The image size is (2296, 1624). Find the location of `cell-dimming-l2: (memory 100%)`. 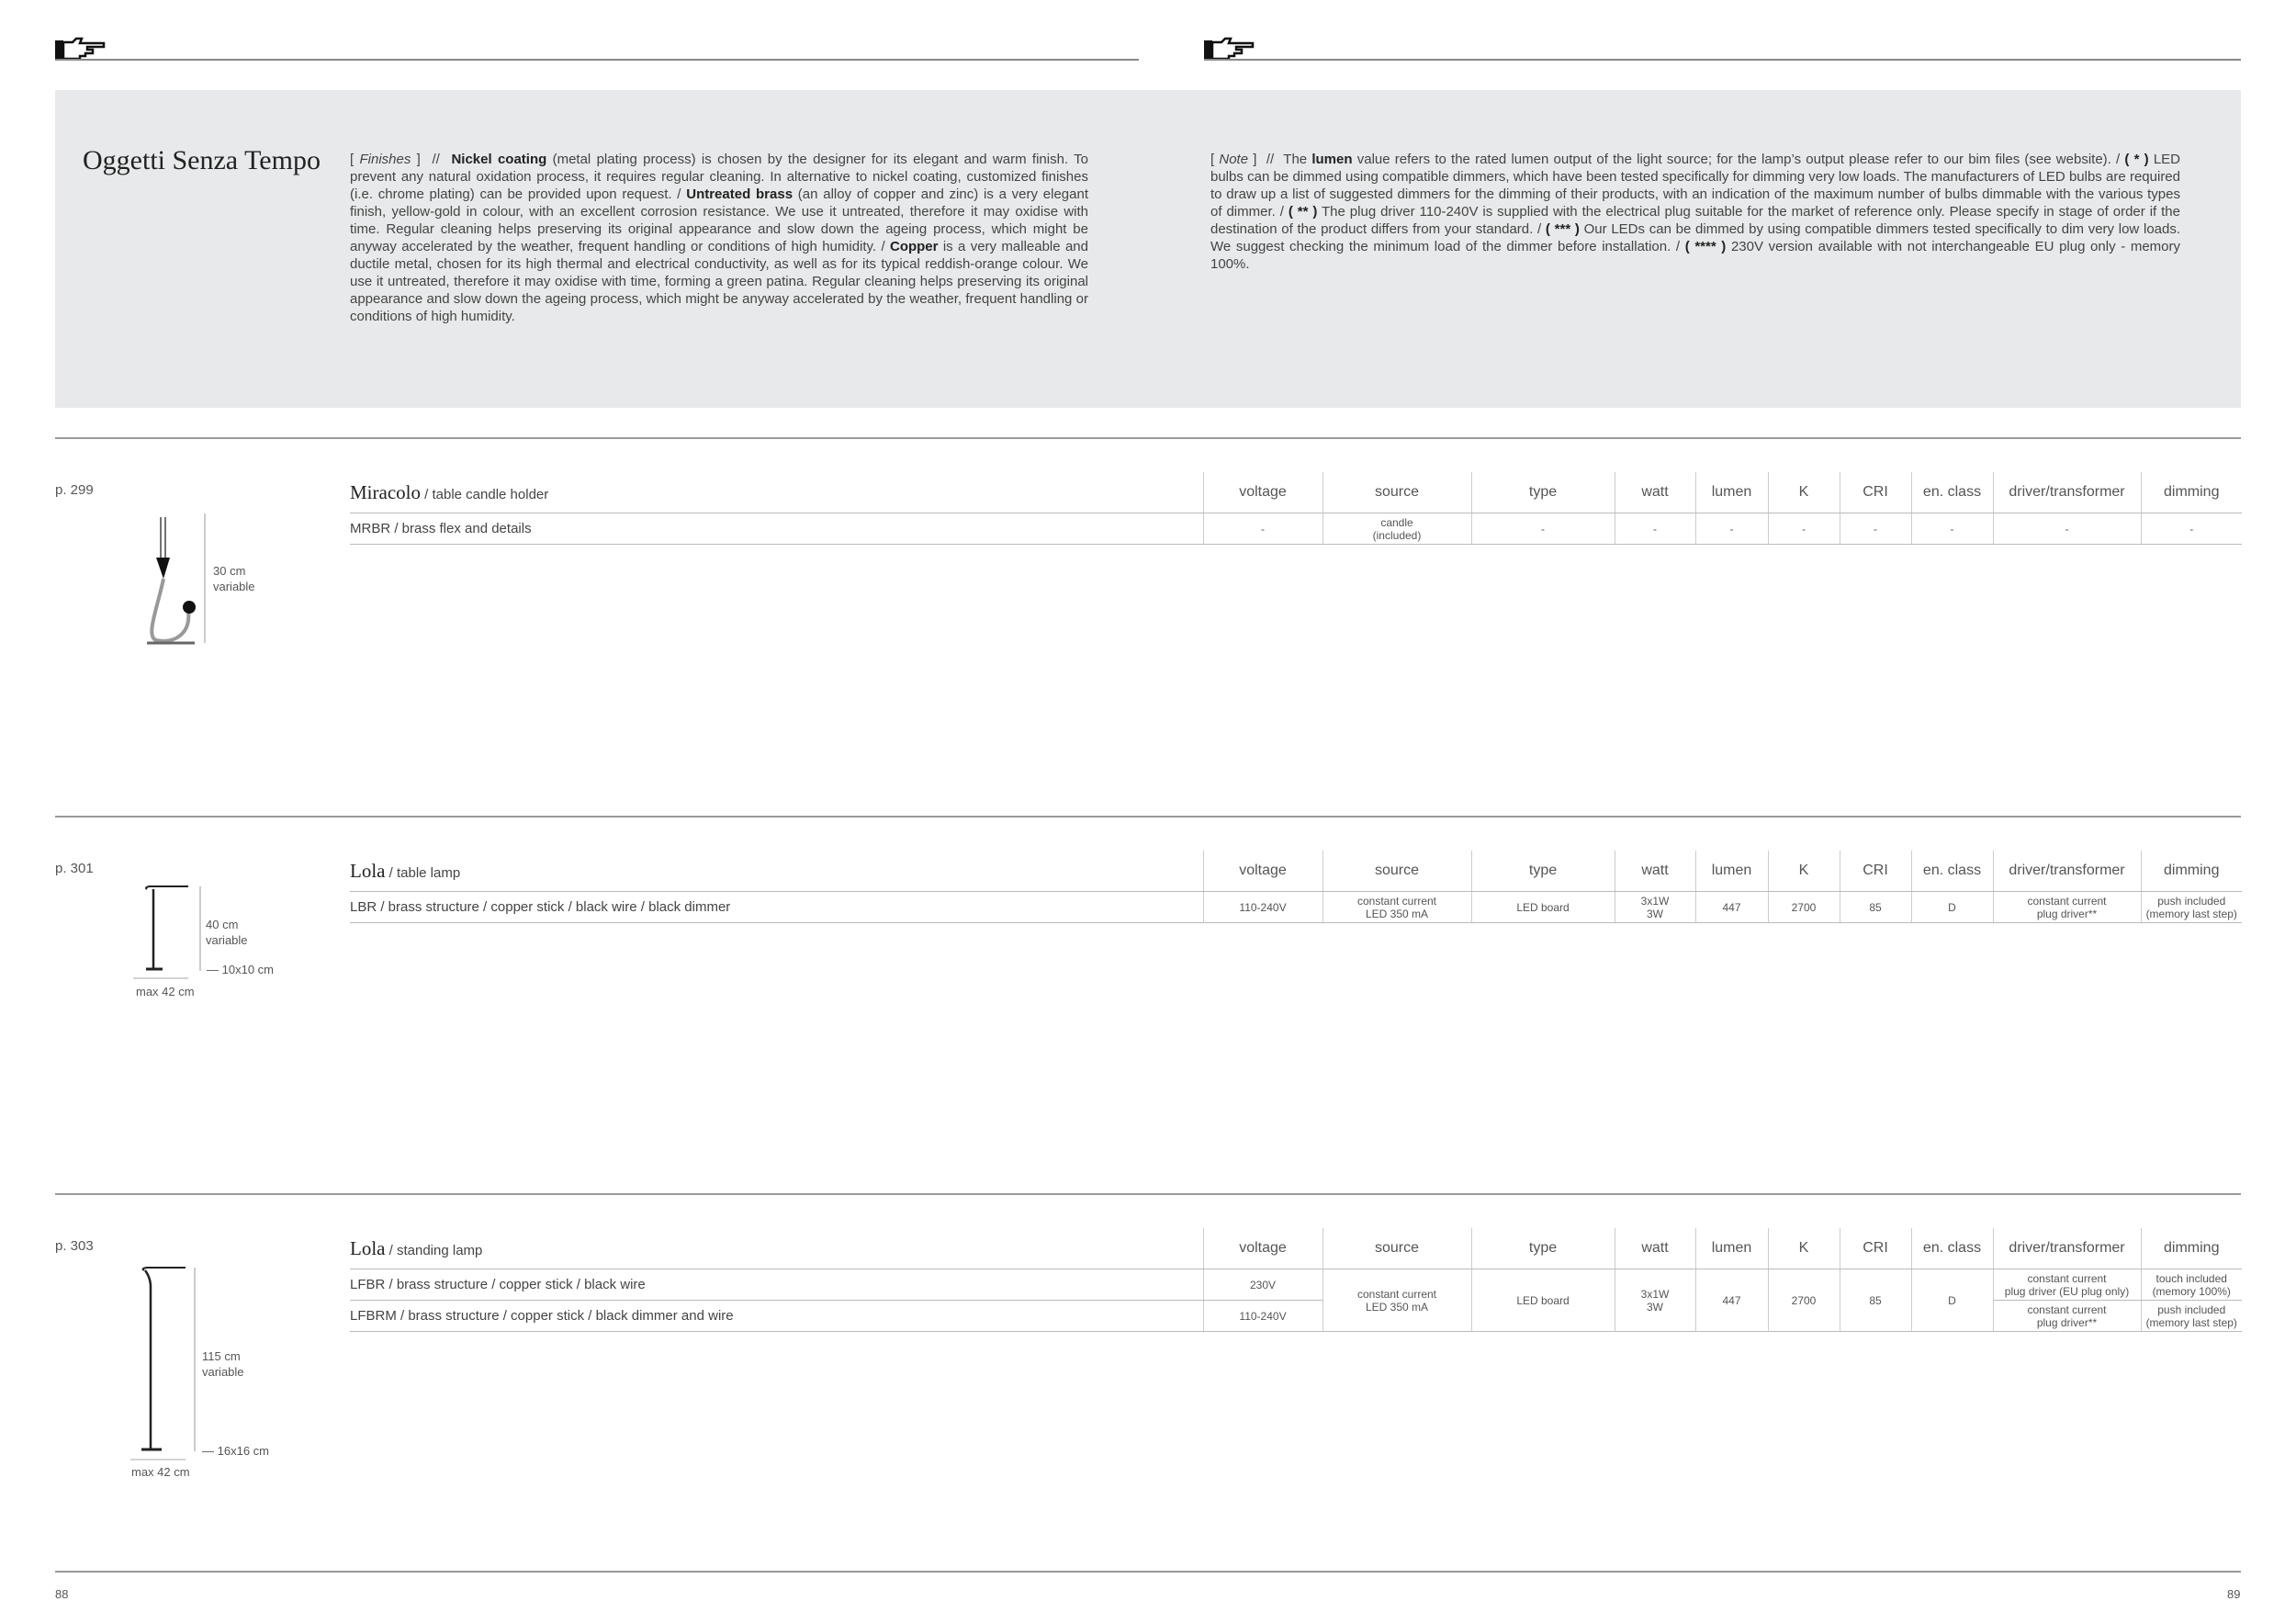

cell-dimming-l2: (memory 100%) is located at coordinates (2191, 1291).